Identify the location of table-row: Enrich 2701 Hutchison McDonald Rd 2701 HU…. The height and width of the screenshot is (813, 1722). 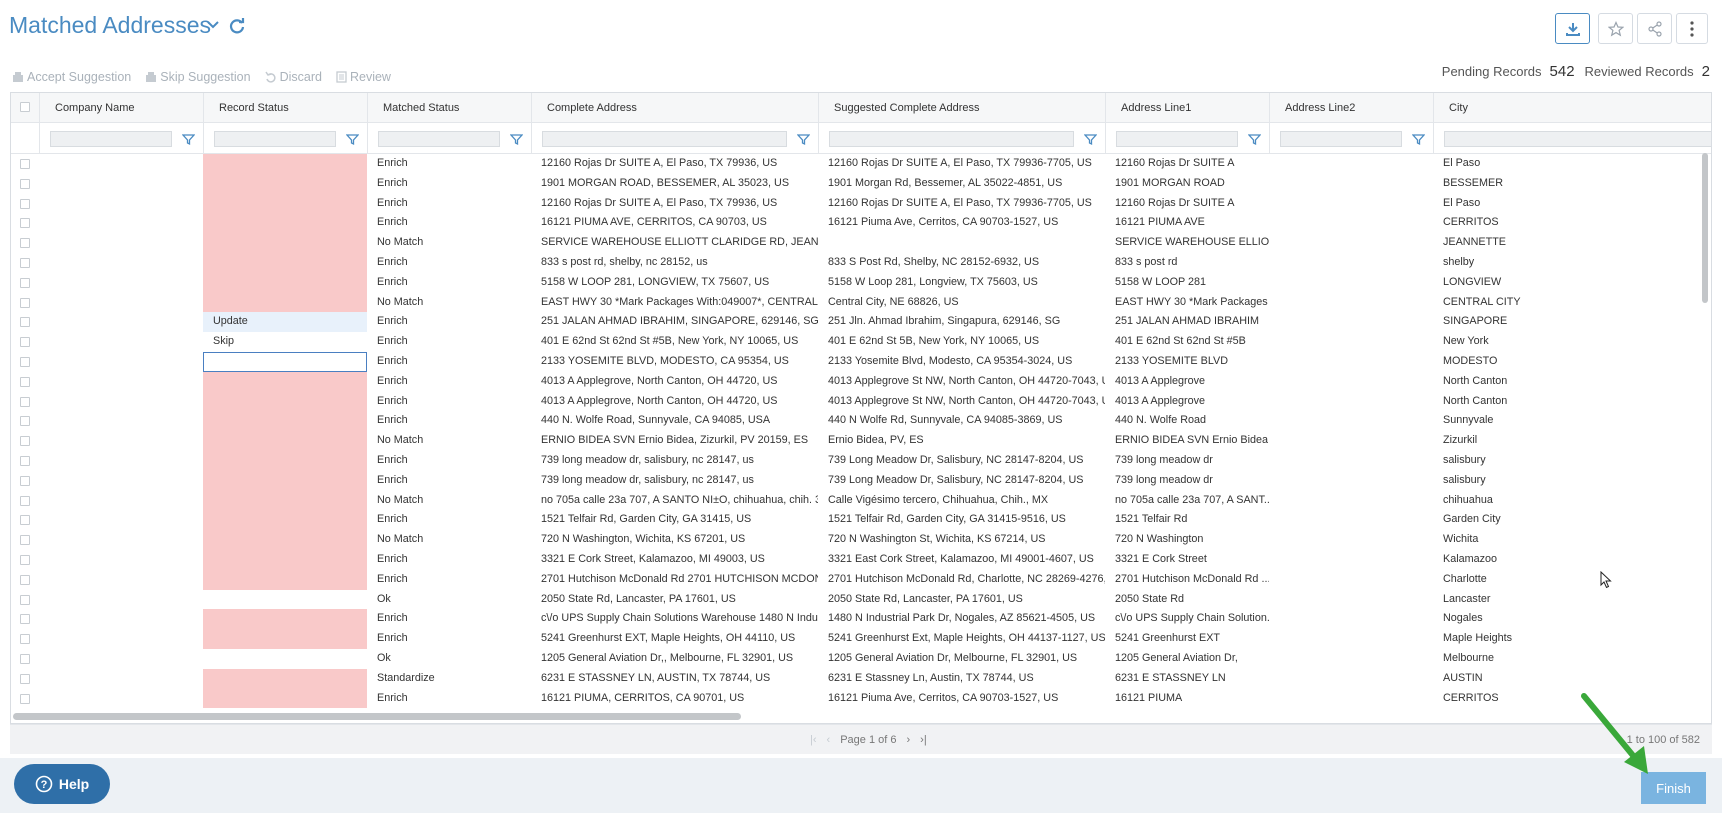
(861, 579).